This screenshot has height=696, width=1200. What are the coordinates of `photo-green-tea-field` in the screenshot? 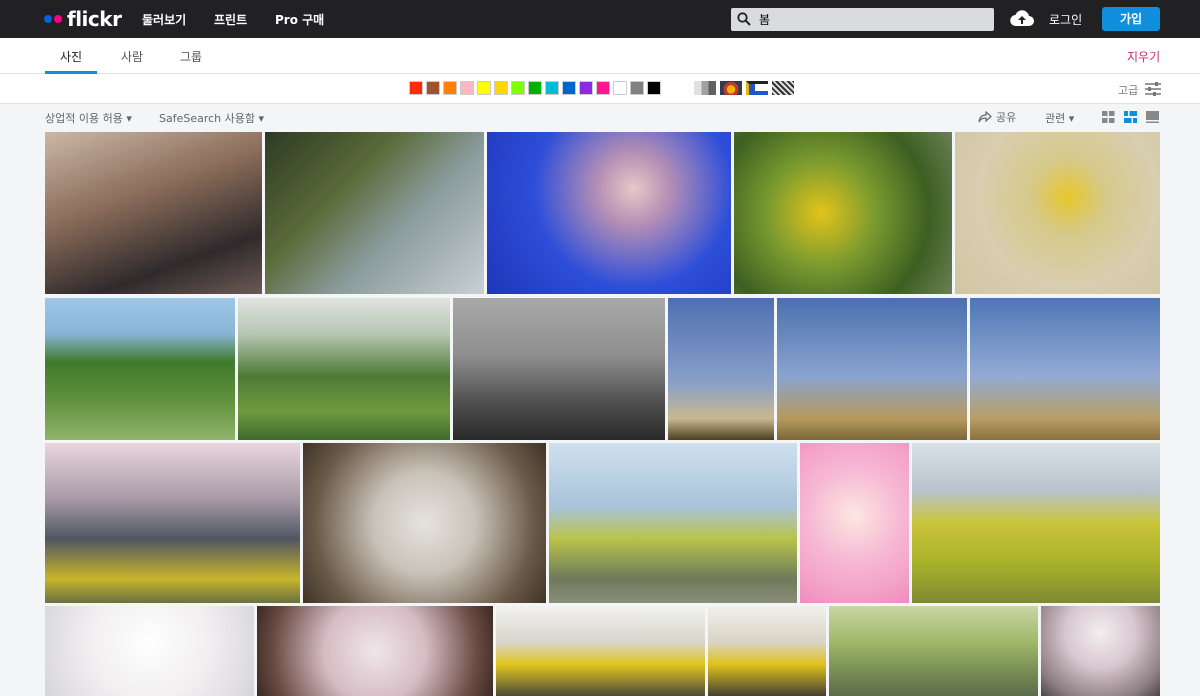 It's located at (344, 369).